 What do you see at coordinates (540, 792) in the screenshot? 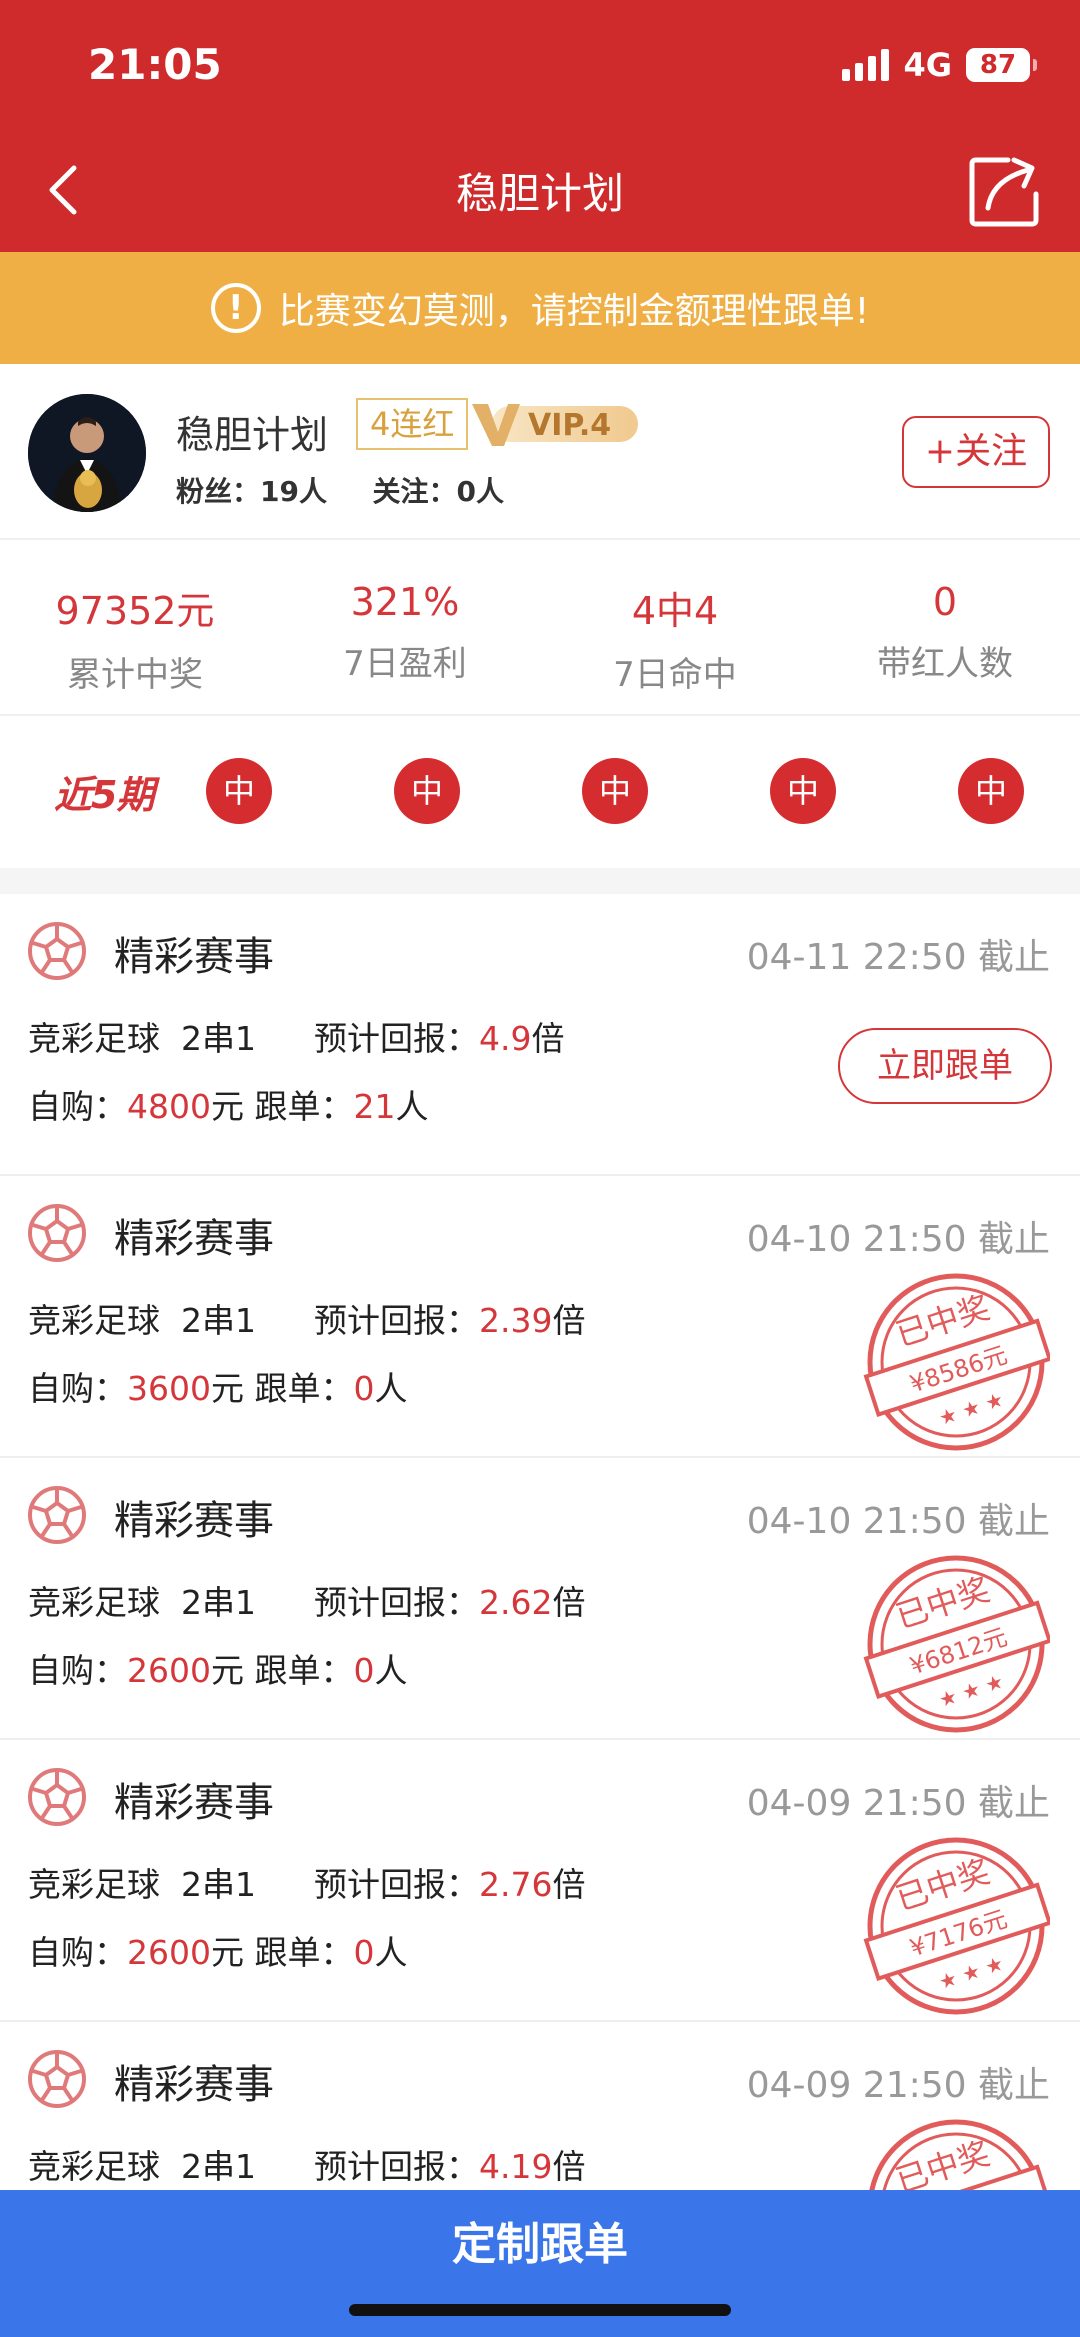
I see `recent-results: 近5期 中 中 中 中 中` at bounding box center [540, 792].